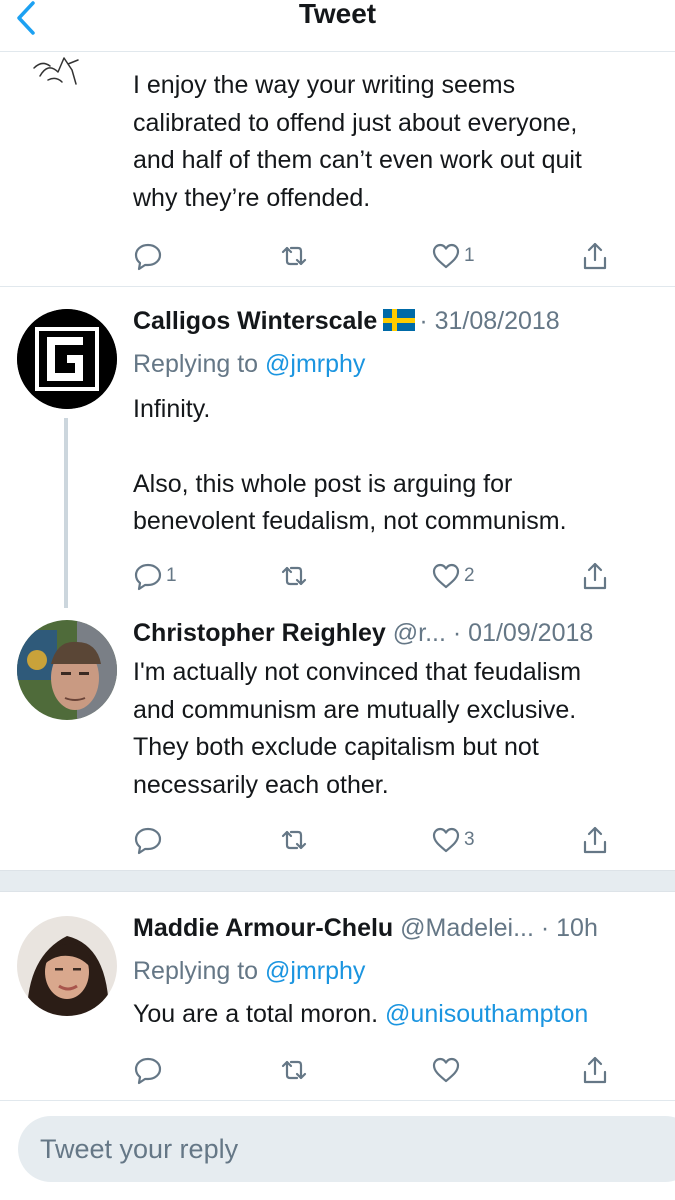 The image size is (675, 1200). I want to click on tweet-actions, so click(373, 1070).